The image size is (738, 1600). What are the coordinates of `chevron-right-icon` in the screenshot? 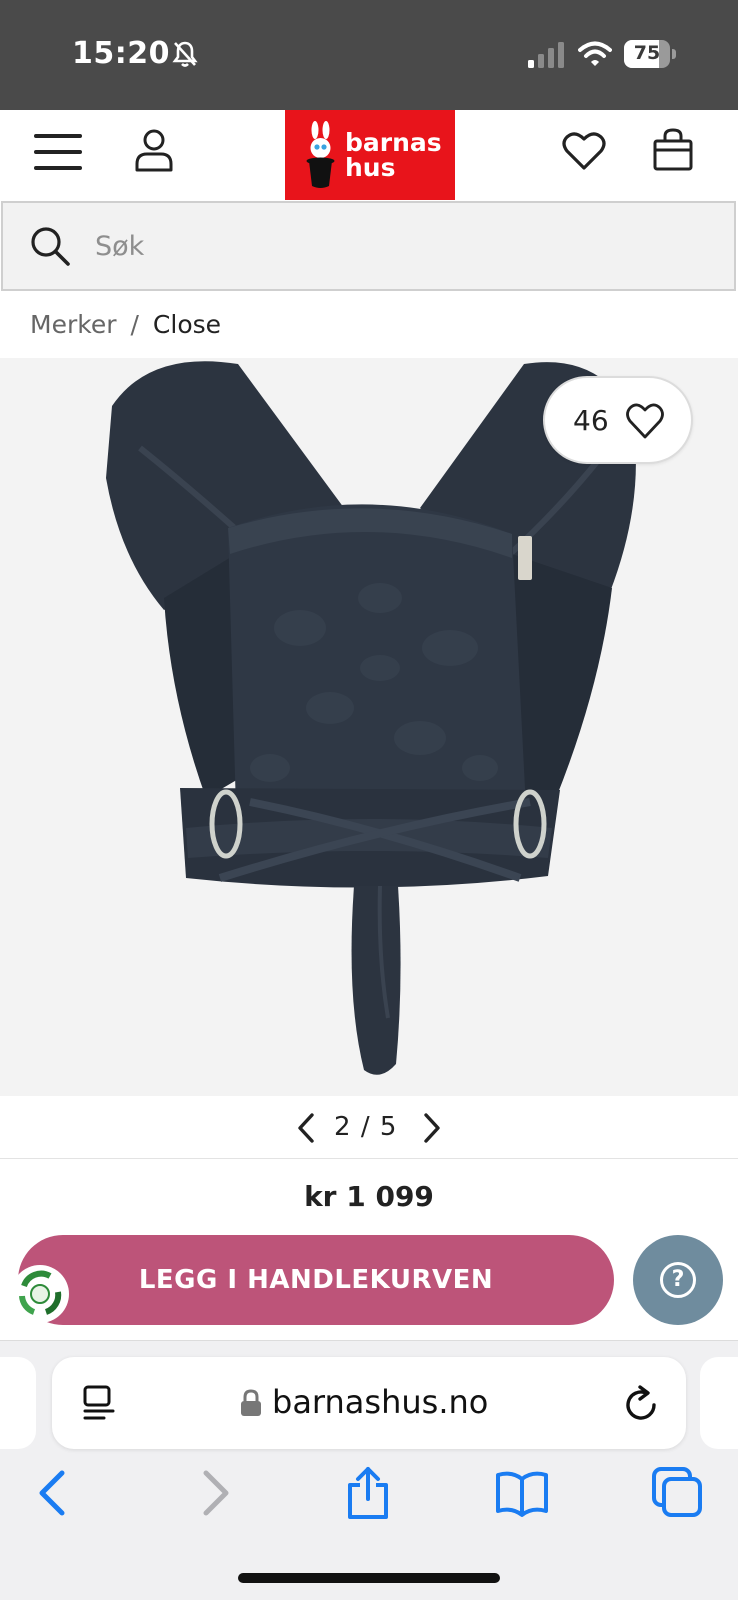 It's located at (432, 1128).